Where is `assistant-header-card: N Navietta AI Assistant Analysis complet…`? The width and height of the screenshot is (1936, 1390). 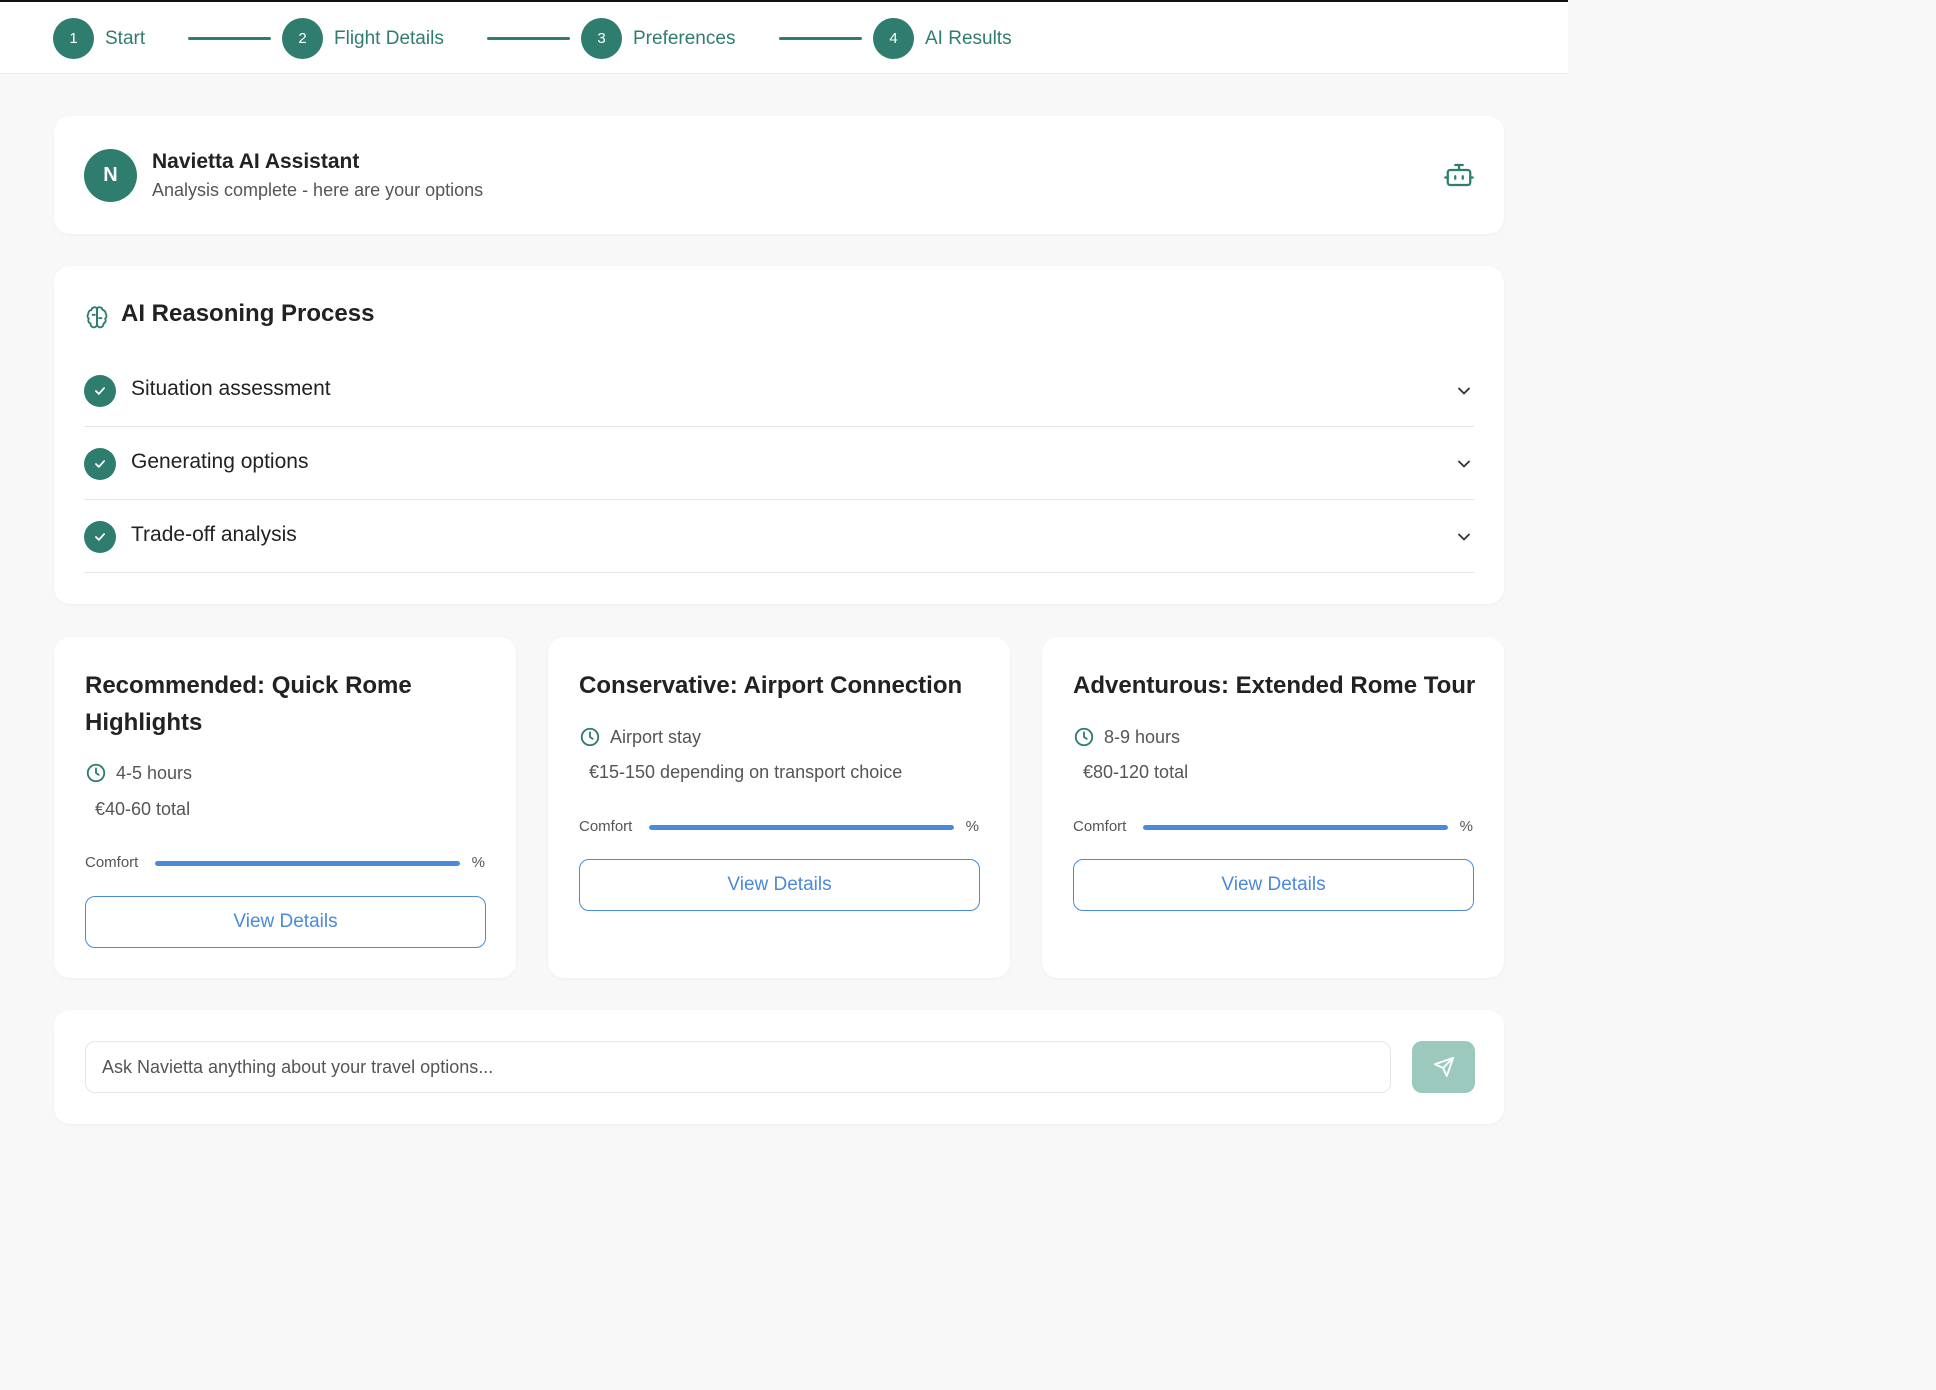 assistant-header-card: N Navietta AI Assistant Analysis complet… is located at coordinates (779, 175).